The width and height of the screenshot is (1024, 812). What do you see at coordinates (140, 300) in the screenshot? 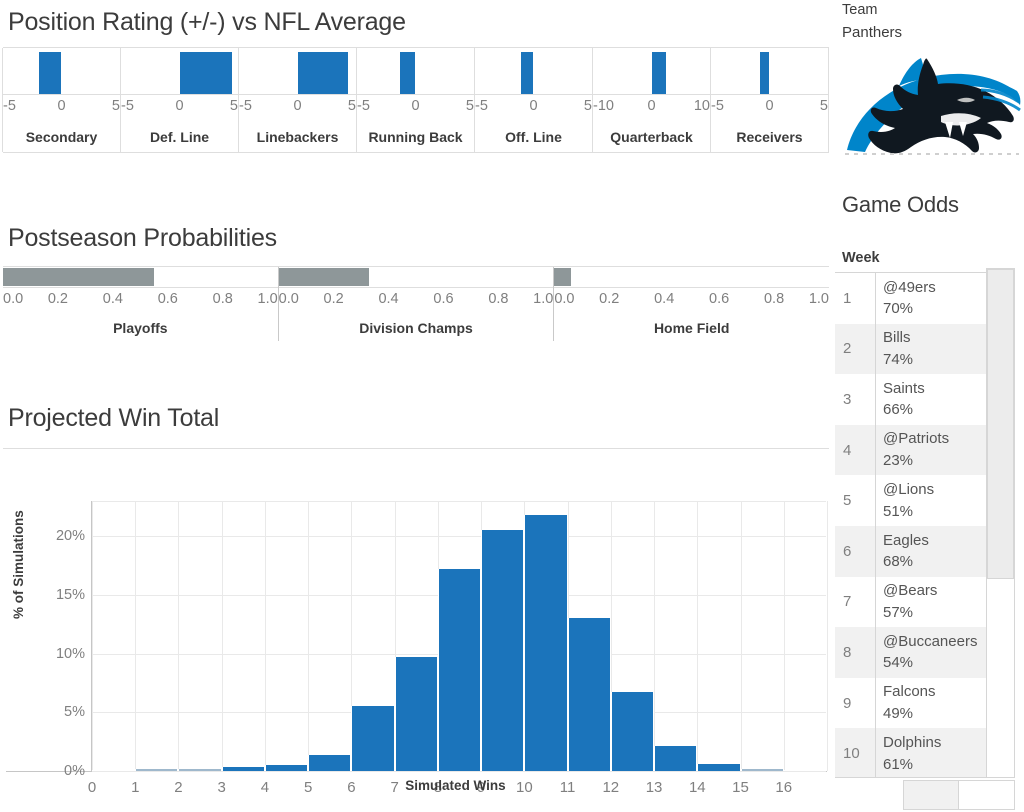
I see `postseason-axis-ticks: 0.0 0.2 0.4 0.6 0.8 1.0` at bounding box center [140, 300].